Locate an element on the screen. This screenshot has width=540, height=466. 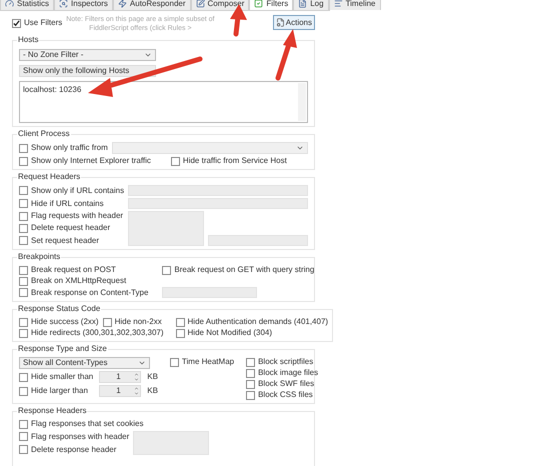
checkbox-label: Hide larger than is located at coordinates (59, 391).